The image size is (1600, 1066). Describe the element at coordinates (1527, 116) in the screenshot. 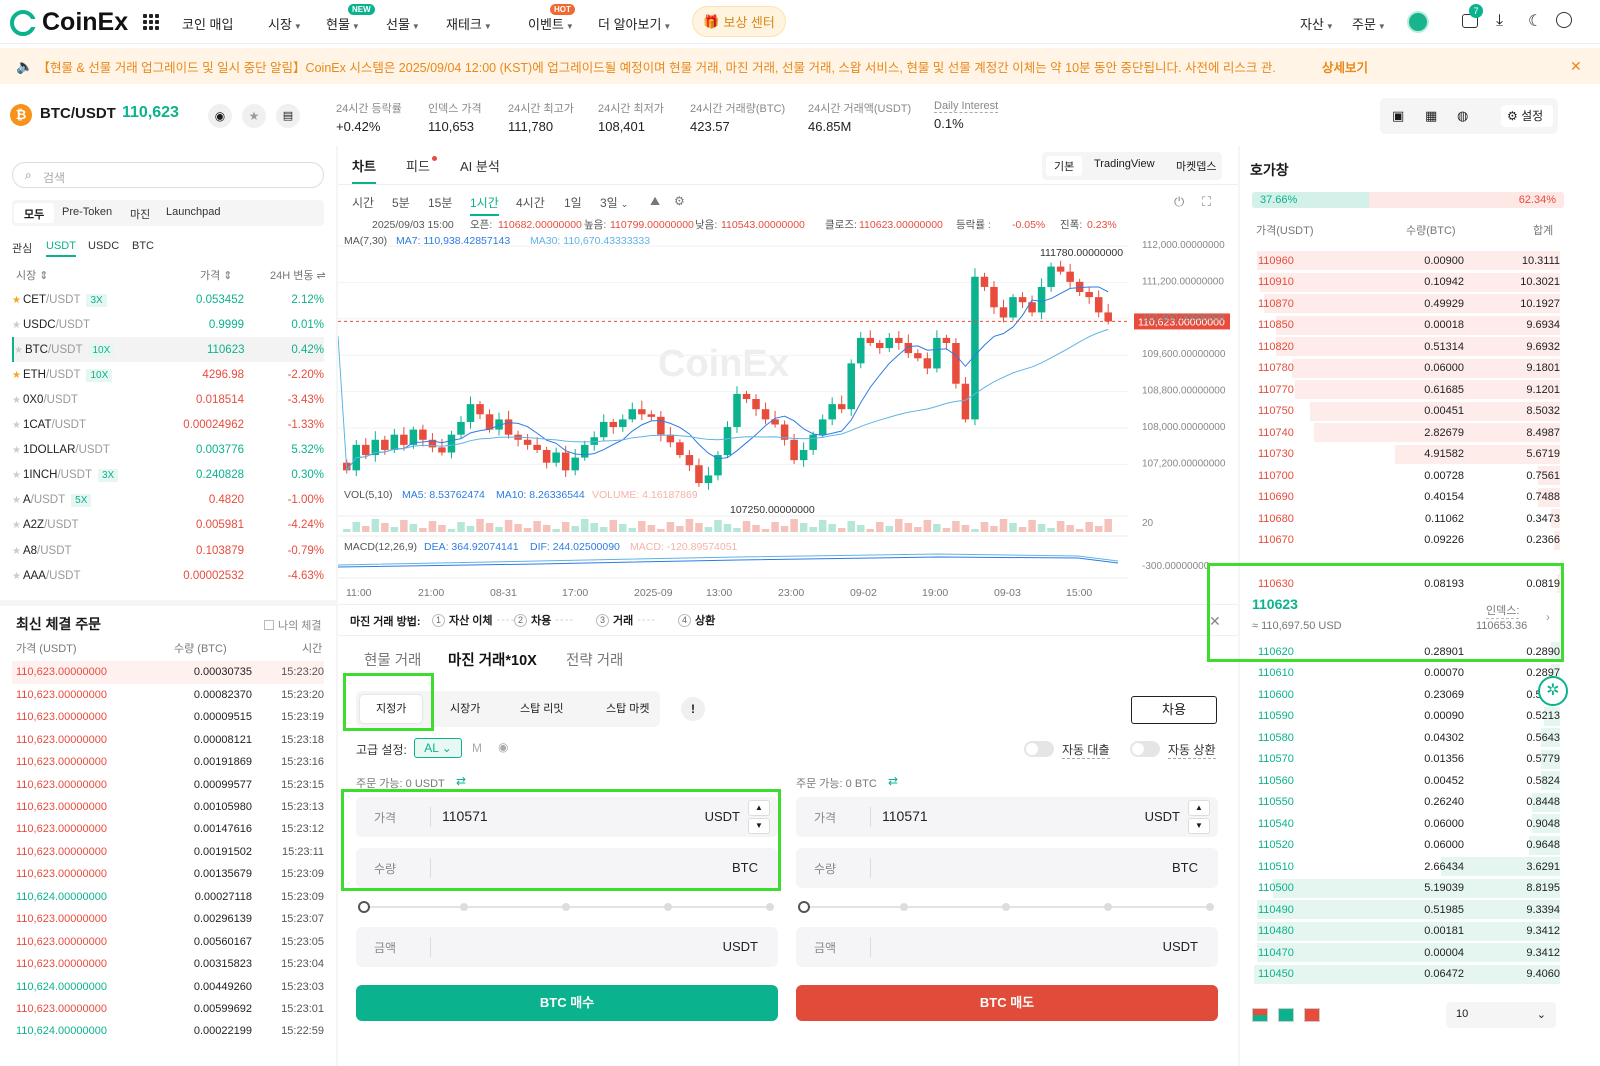

I see `settings-button: ⚙ 설정` at that location.